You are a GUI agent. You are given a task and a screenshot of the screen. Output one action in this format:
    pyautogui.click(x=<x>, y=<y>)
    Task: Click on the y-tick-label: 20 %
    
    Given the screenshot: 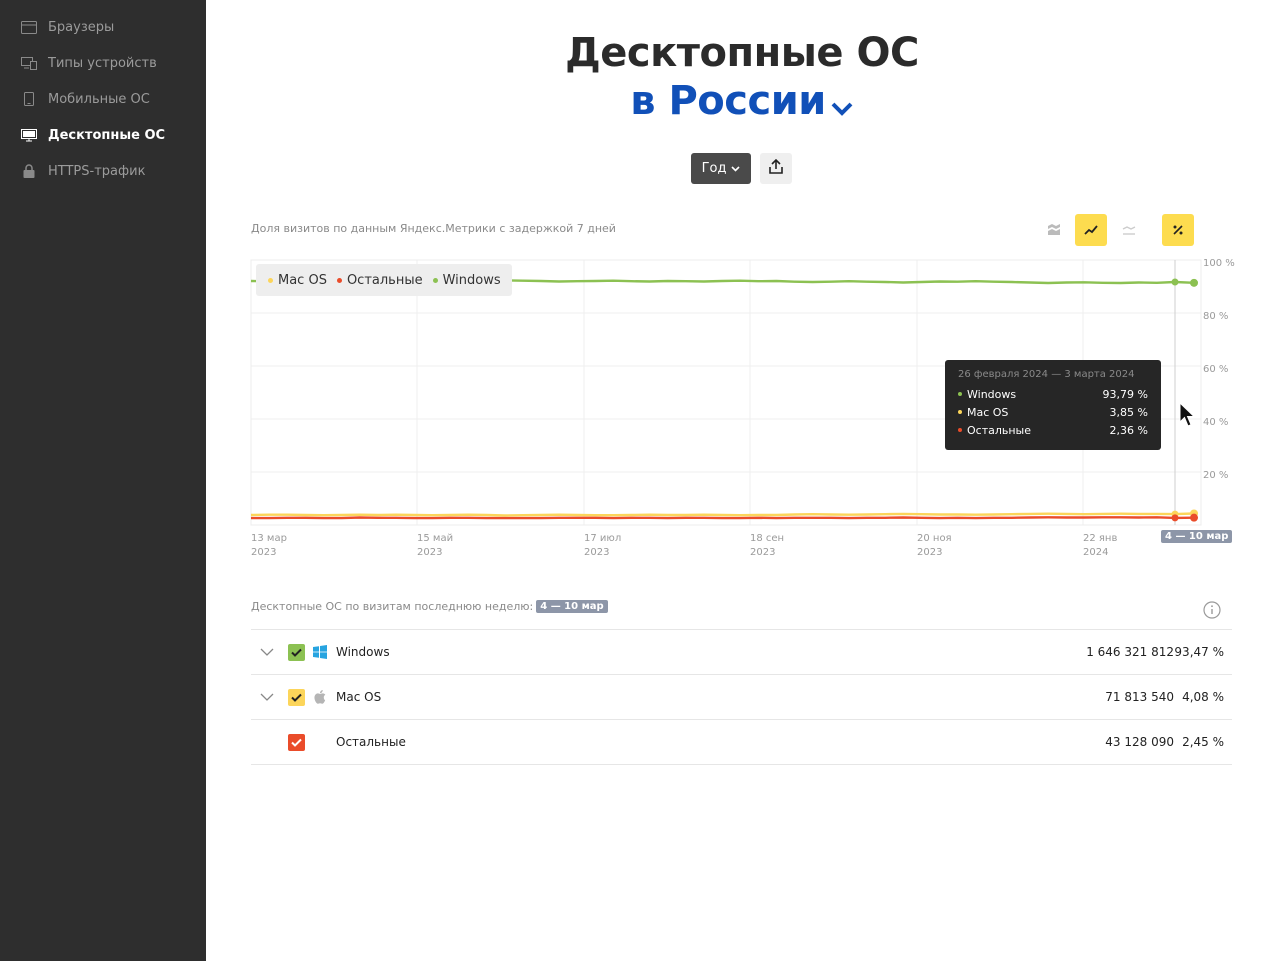 What is the action you would take?
    pyautogui.click(x=1216, y=475)
    